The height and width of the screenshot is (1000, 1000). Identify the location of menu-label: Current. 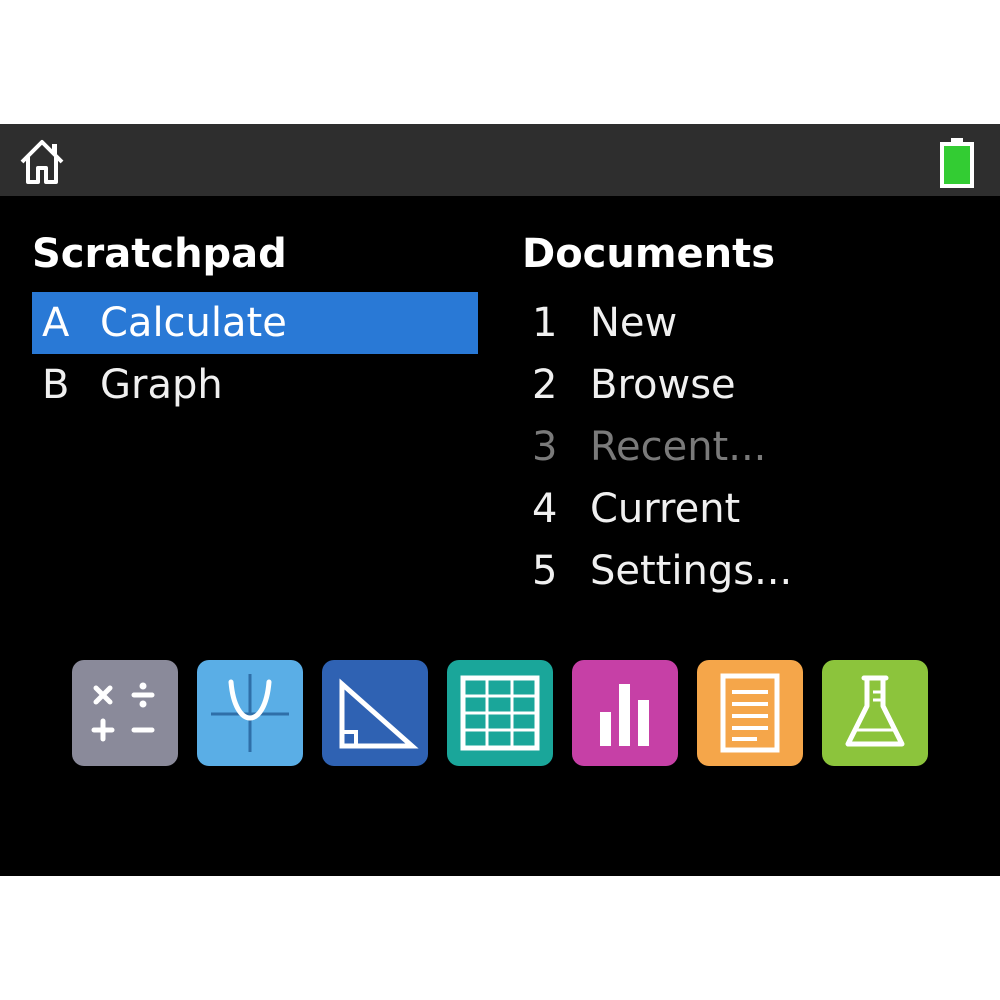
(665, 509).